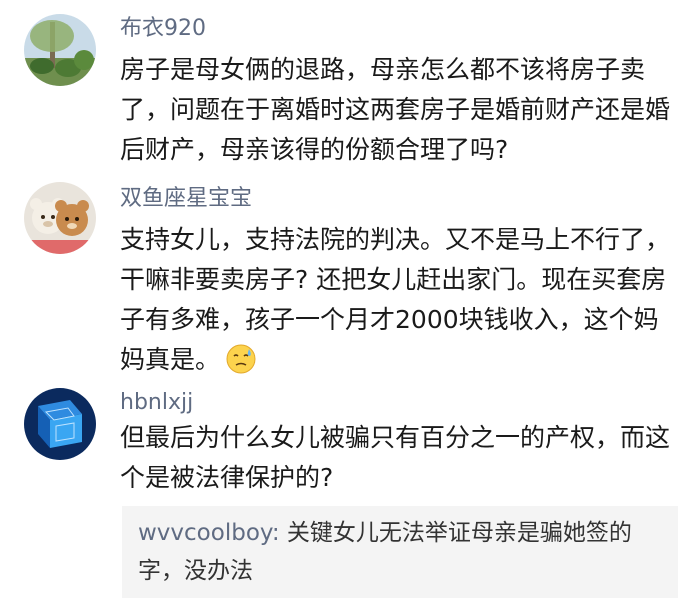 The height and width of the screenshot is (609, 700). What do you see at coordinates (170, 359) in the screenshot?
I see `comment-line-text: 妈真是。` at bounding box center [170, 359].